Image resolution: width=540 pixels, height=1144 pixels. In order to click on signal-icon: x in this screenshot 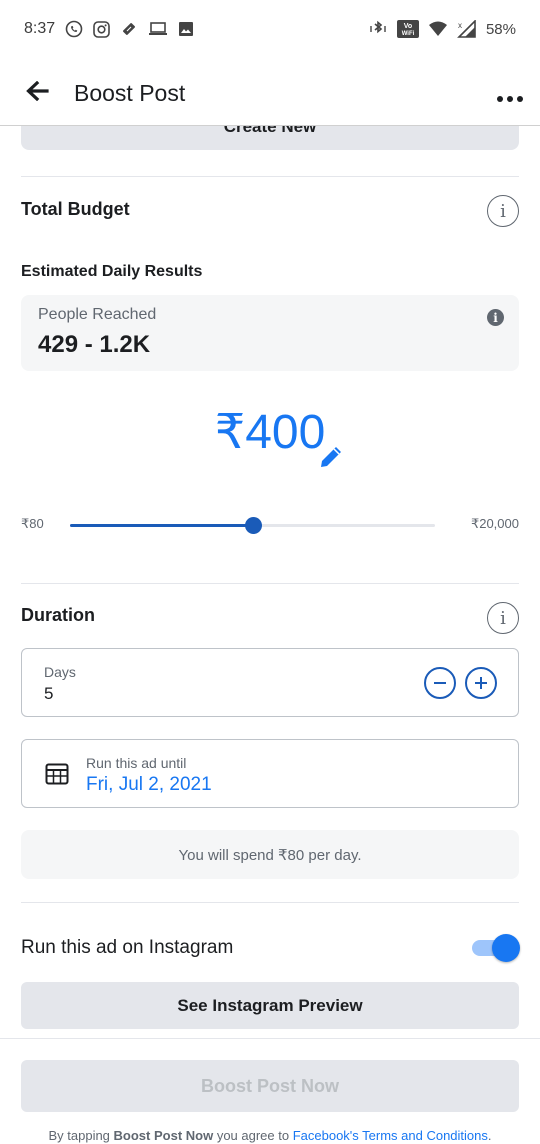, I will do `click(467, 29)`.